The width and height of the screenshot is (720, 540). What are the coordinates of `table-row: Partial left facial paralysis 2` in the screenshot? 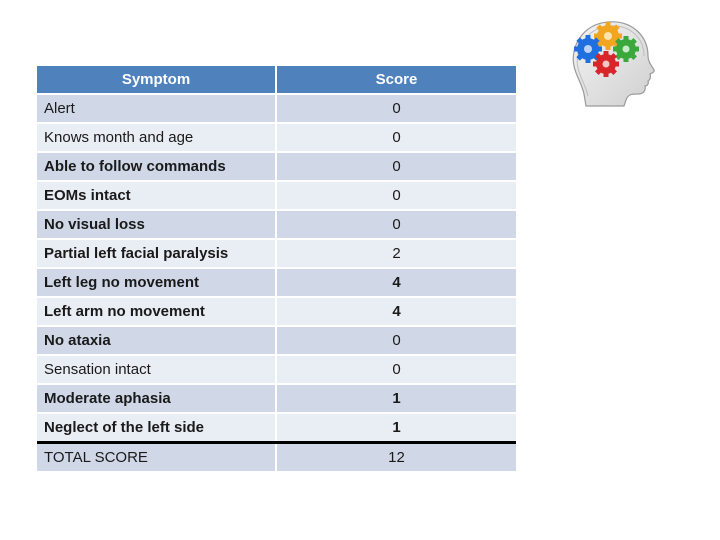 It's located at (276, 254).